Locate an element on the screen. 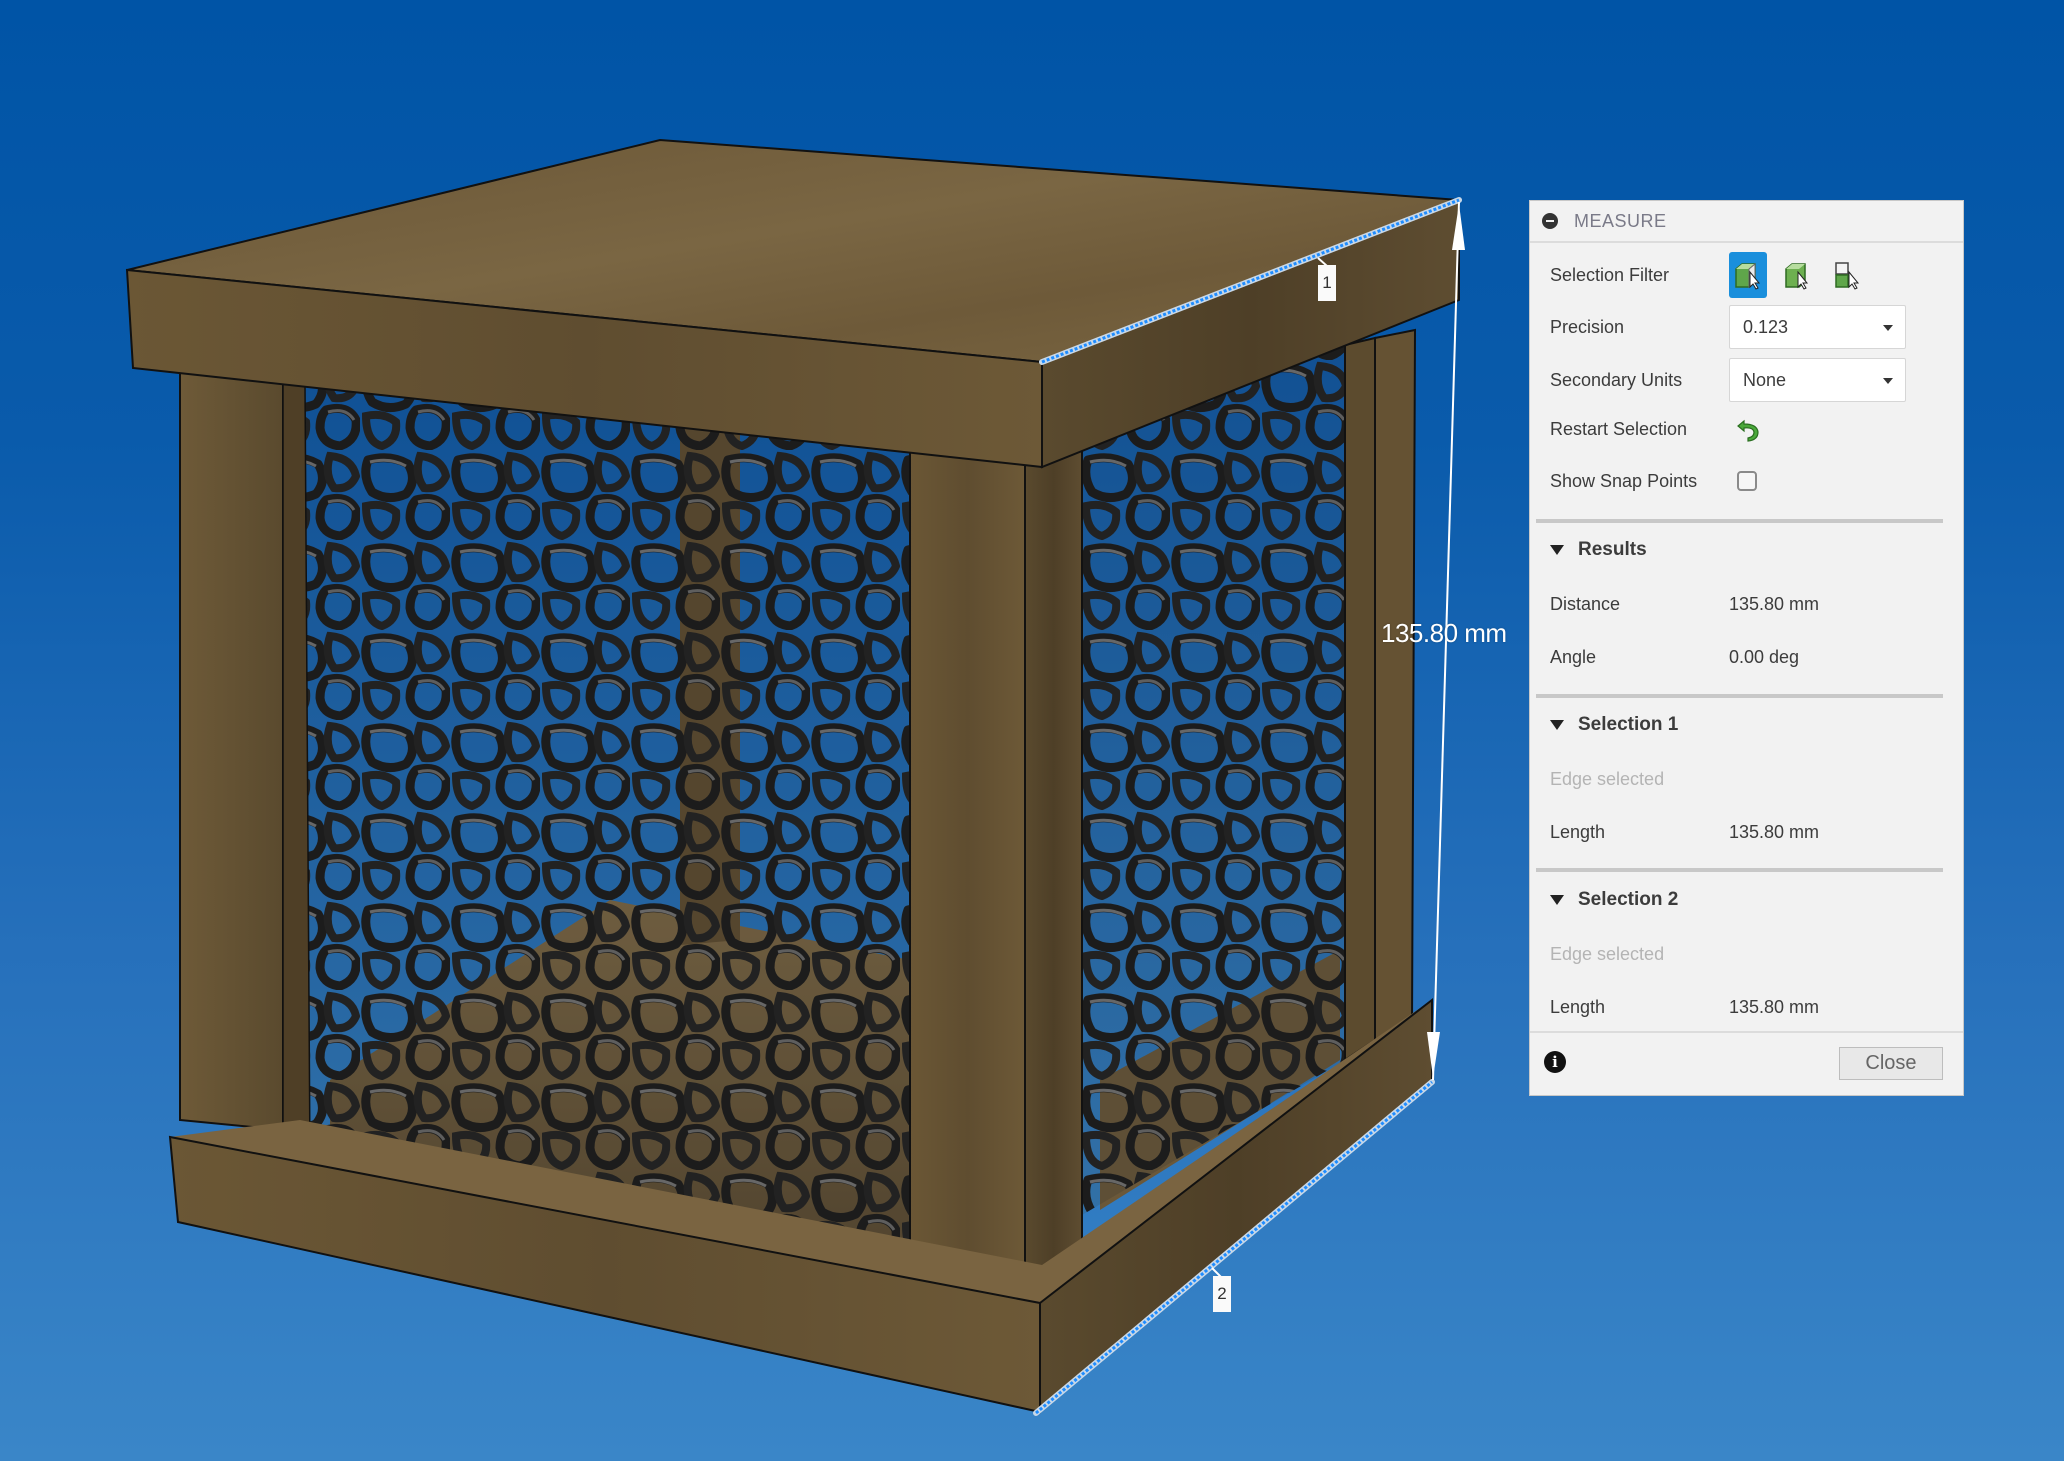 This screenshot has height=1461, width=2064. front-right-column-front is located at coordinates (967, 870).